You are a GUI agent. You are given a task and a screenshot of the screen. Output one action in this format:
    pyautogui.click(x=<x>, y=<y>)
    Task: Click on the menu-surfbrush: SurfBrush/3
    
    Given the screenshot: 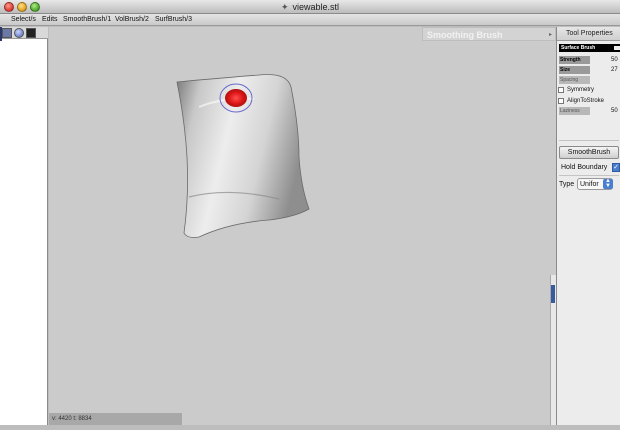 What is the action you would take?
    pyautogui.click(x=173, y=20)
    